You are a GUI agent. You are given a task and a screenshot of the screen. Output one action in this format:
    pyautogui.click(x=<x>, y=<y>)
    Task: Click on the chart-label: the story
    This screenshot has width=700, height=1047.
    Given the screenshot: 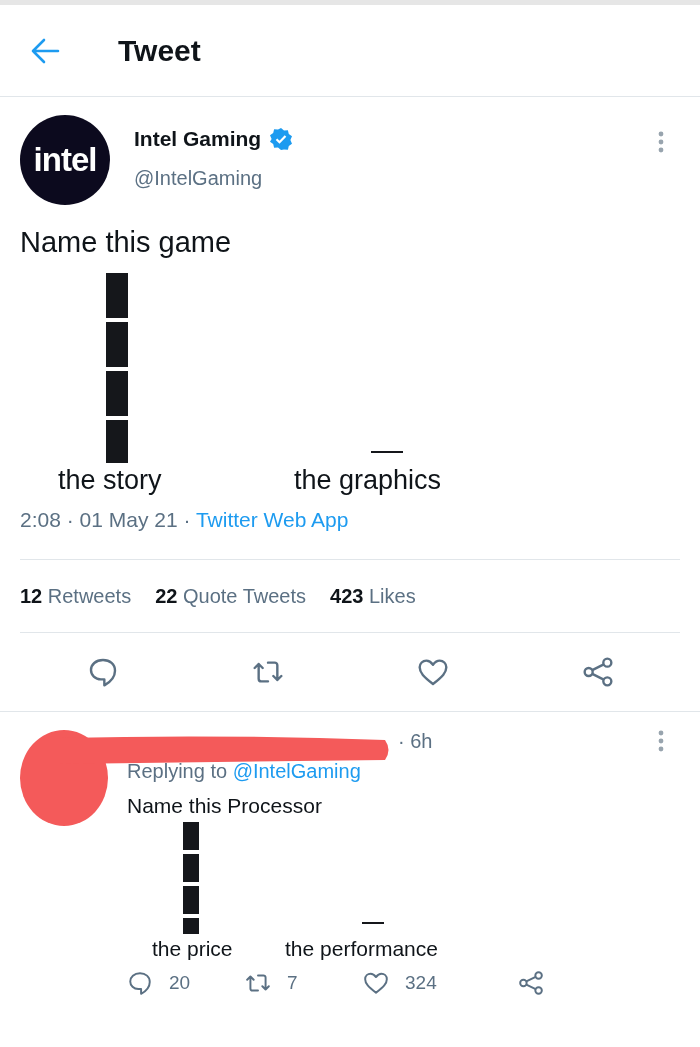 What is the action you would take?
    pyautogui.click(x=110, y=480)
    